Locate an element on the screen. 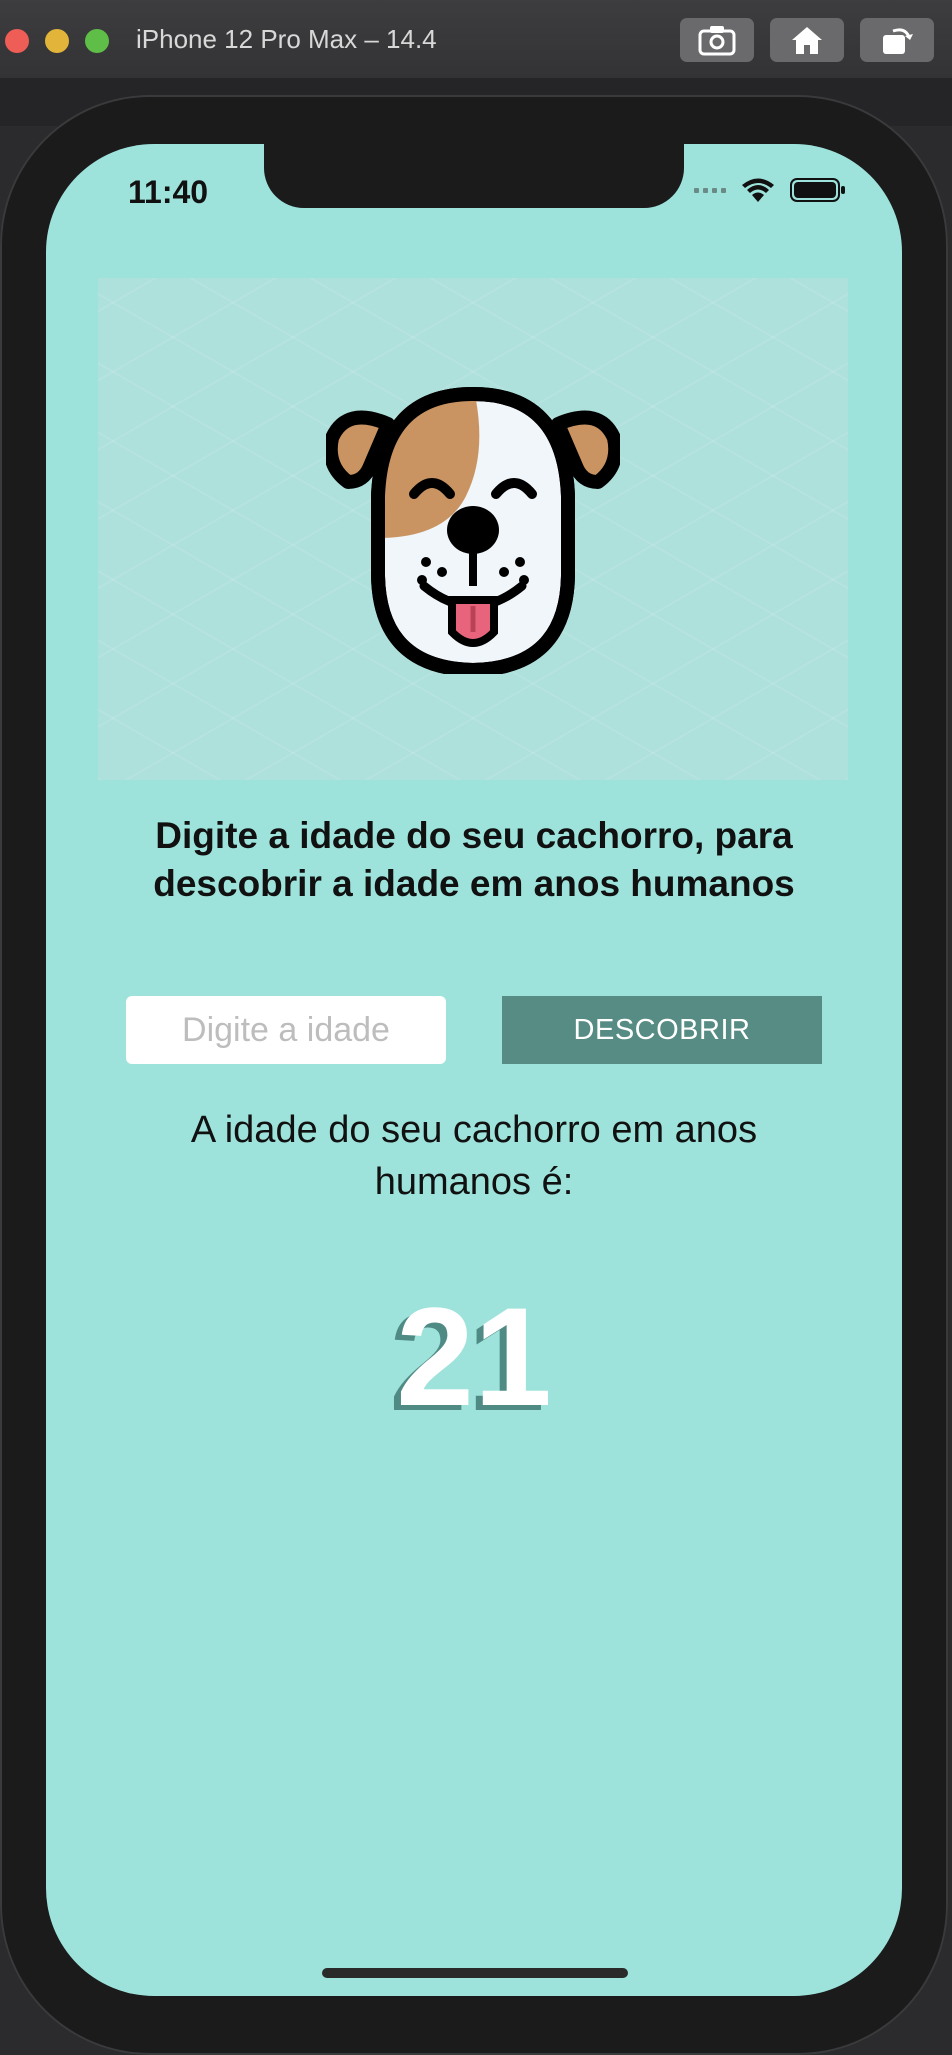  home-button is located at coordinates (807, 40).